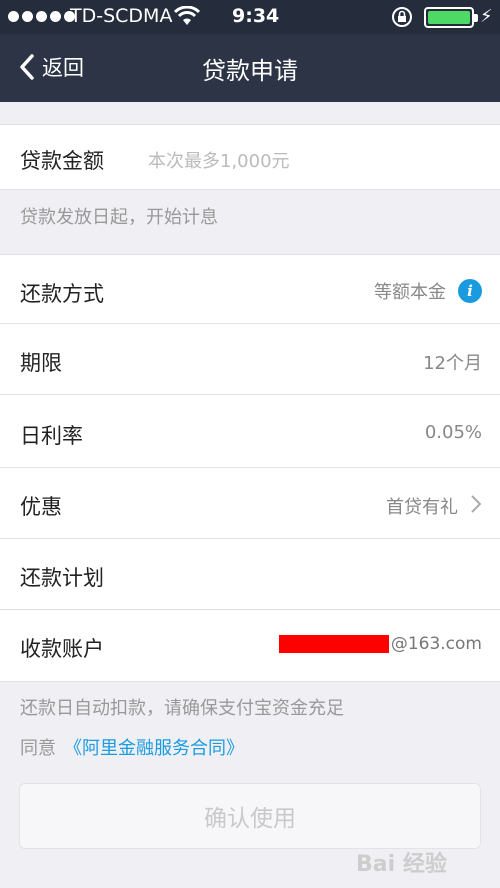  What do you see at coordinates (41, 507) in the screenshot?
I see `discount-label: 优惠` at bounding box center [41, 507].